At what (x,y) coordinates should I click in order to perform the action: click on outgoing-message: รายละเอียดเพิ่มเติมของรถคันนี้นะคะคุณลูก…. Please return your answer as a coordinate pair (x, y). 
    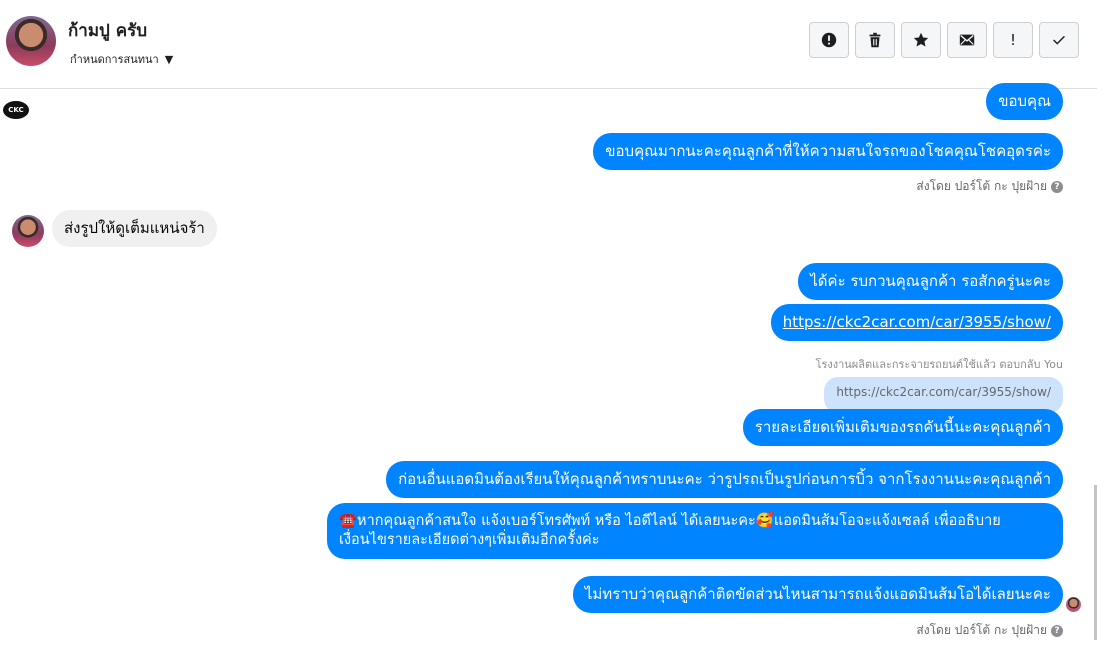
    Looking at the image, I should click on (902, 427).